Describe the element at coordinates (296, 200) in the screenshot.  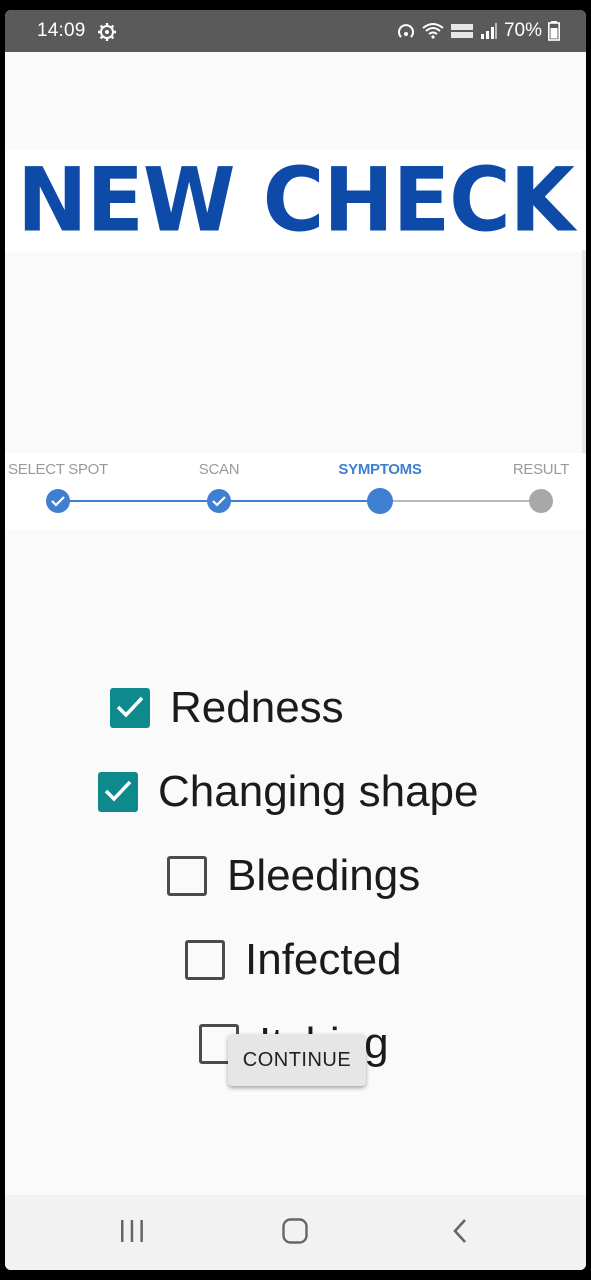
I see `page-title: NEW CHECK` at that location.